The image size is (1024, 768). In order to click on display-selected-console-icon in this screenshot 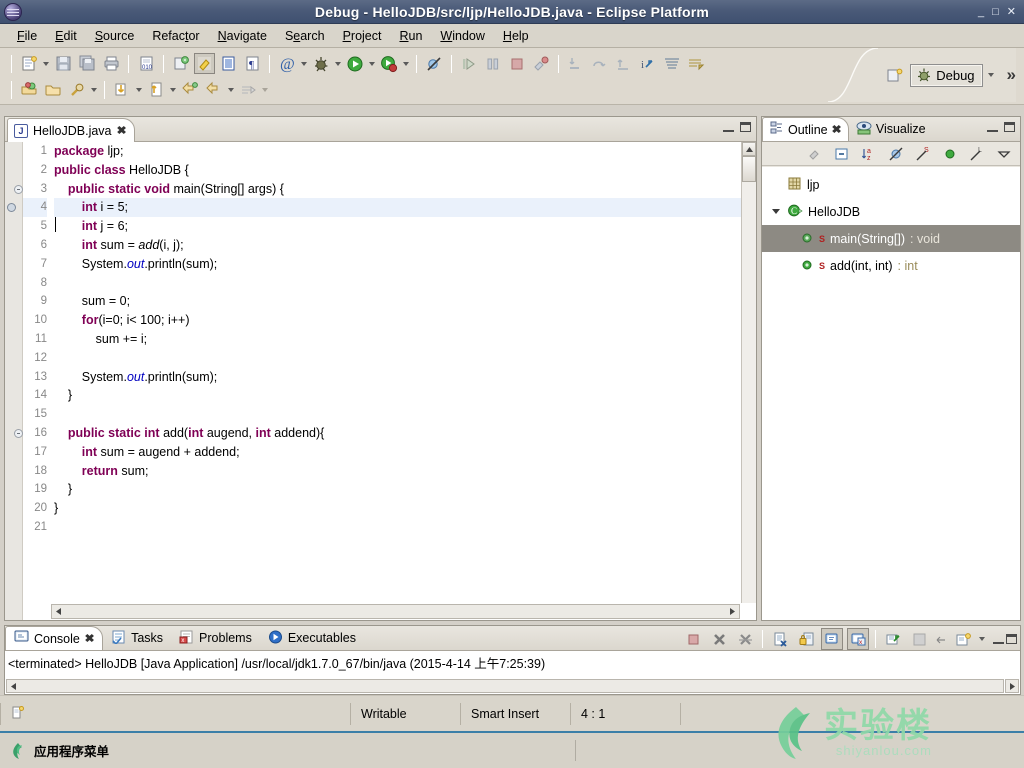, I will do `click(832, 639)`.